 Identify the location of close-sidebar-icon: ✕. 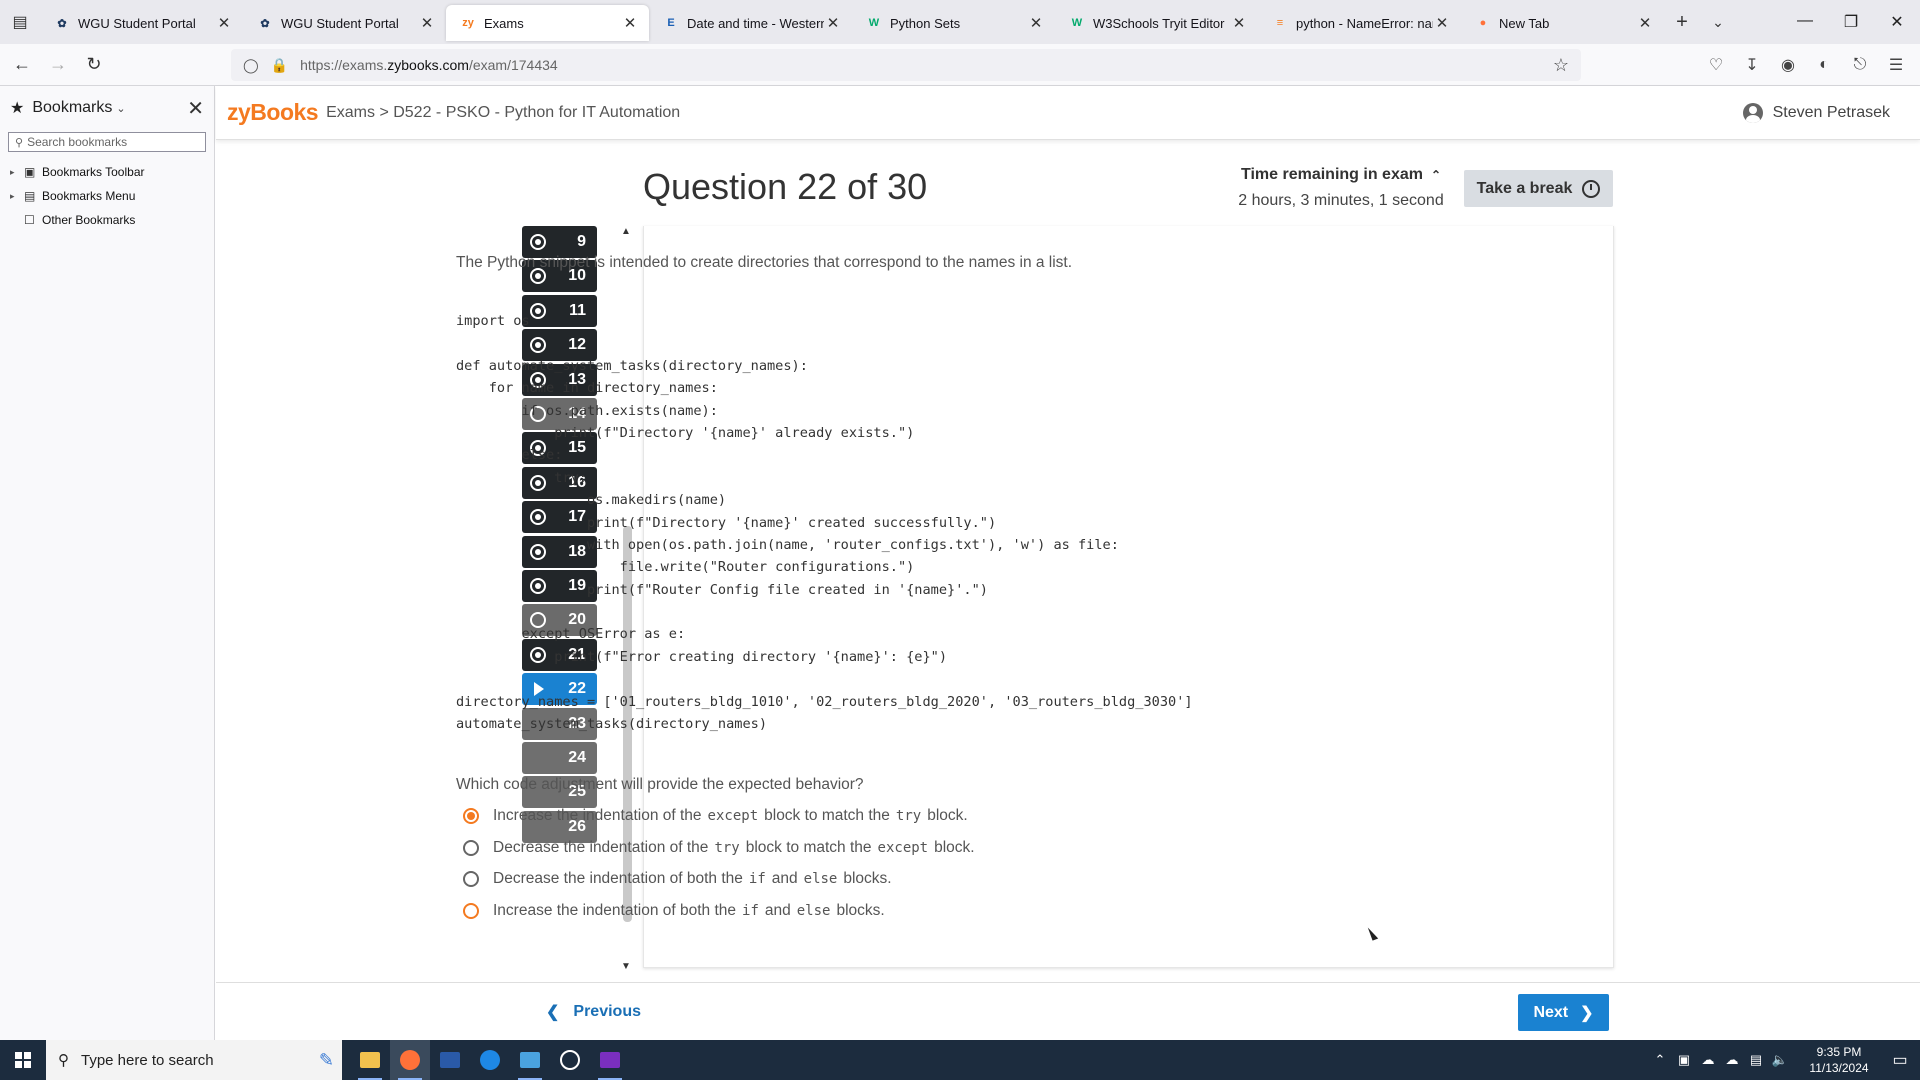
(195, 108).